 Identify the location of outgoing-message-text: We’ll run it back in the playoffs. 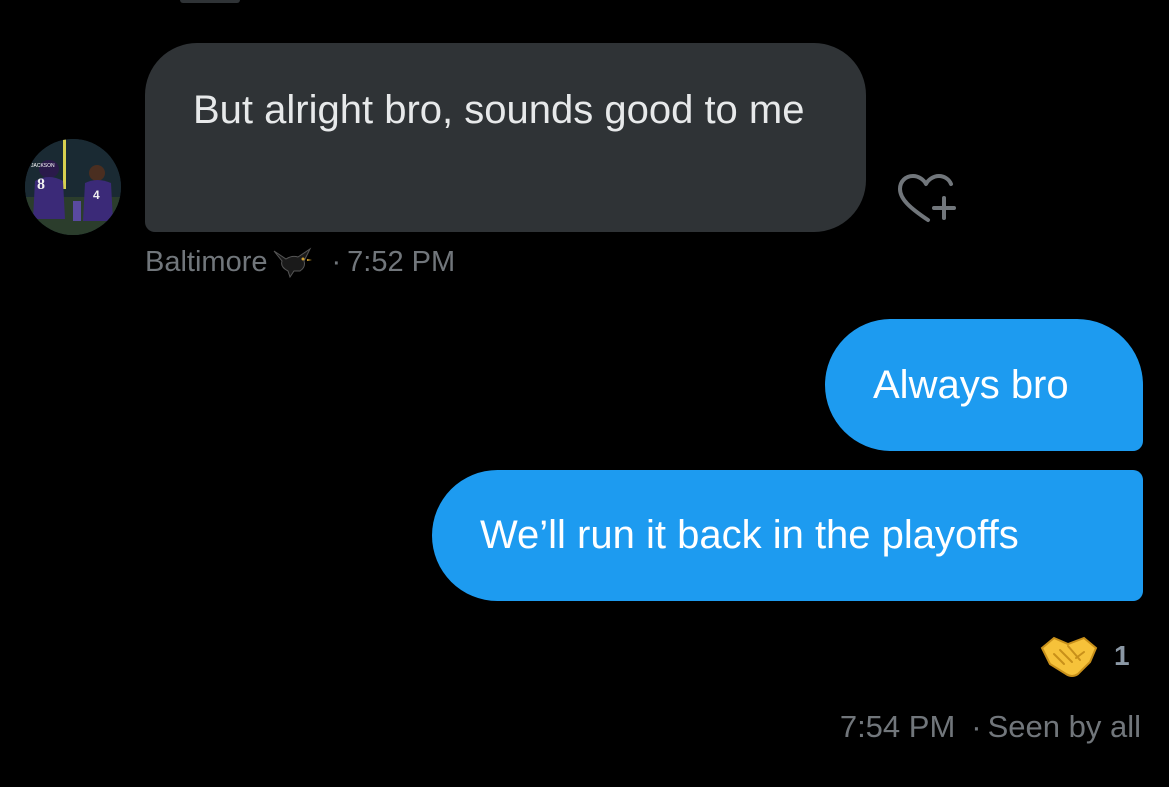
(749, 535).